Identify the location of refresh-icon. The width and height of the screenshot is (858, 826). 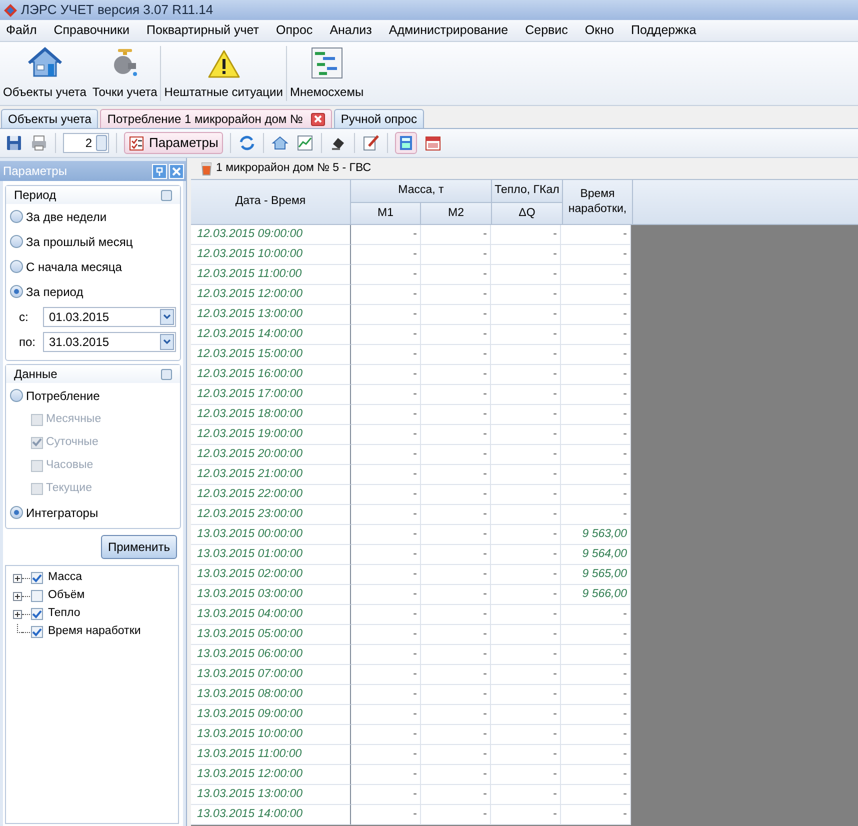
(247, 143).